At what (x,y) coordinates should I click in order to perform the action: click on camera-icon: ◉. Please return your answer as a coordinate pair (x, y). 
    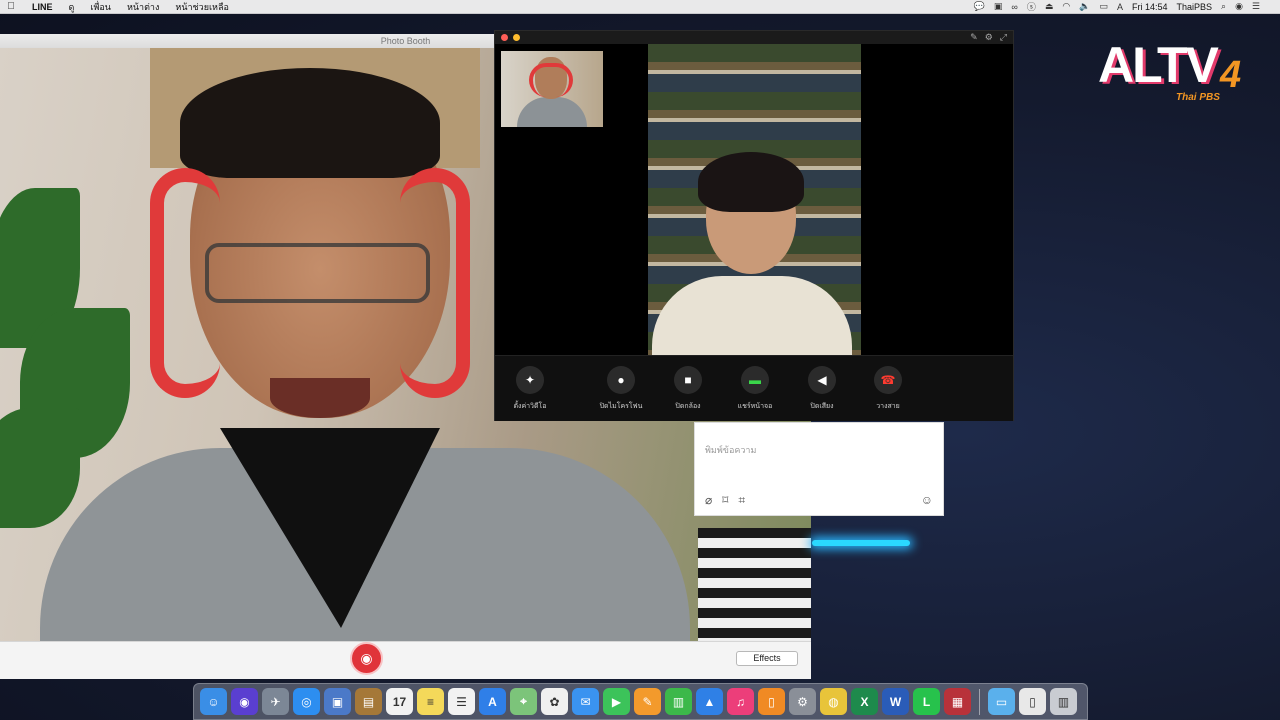
    Looking at the image, I should click on (366, 658).